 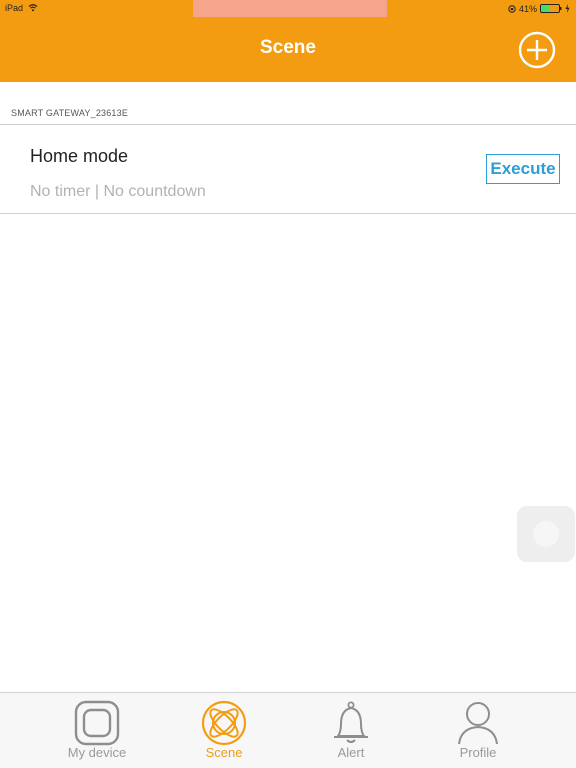 I want to click on orientation-lock-icon, so click(x=512, y=8).